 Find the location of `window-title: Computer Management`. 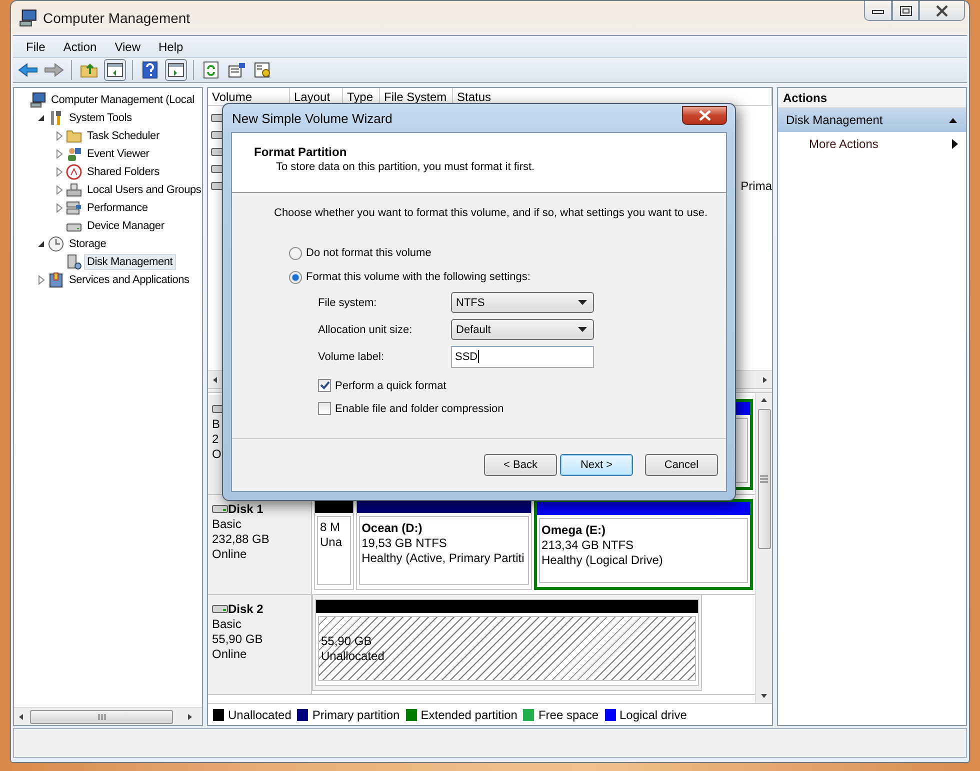

window-title: Computer Management is located at coordinates (117, 18).